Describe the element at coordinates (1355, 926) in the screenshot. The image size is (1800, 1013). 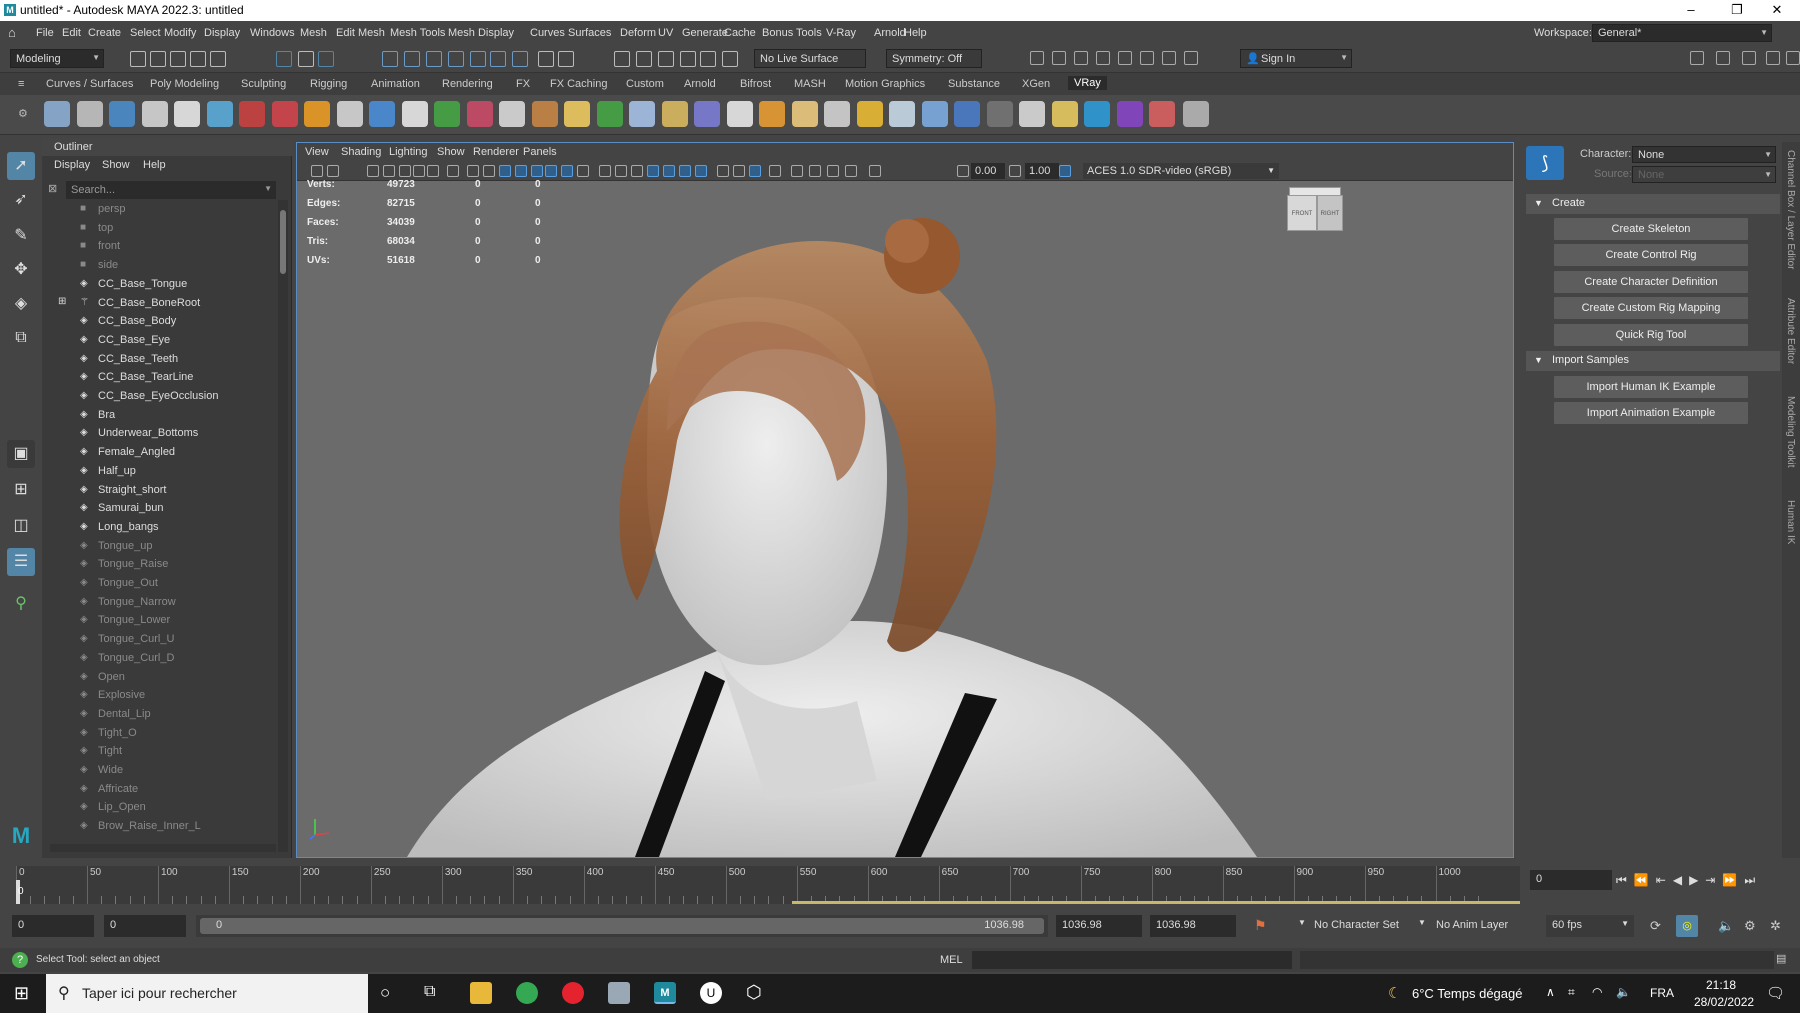
I see `character-set-select: ▼ No Character Set` at that location.